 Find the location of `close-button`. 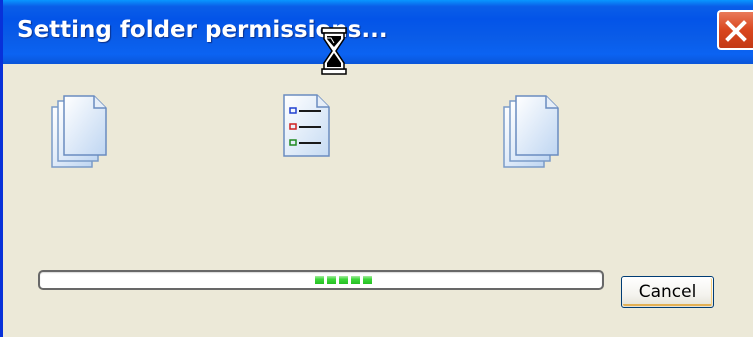

close-button is located at coordinates (735, 30).